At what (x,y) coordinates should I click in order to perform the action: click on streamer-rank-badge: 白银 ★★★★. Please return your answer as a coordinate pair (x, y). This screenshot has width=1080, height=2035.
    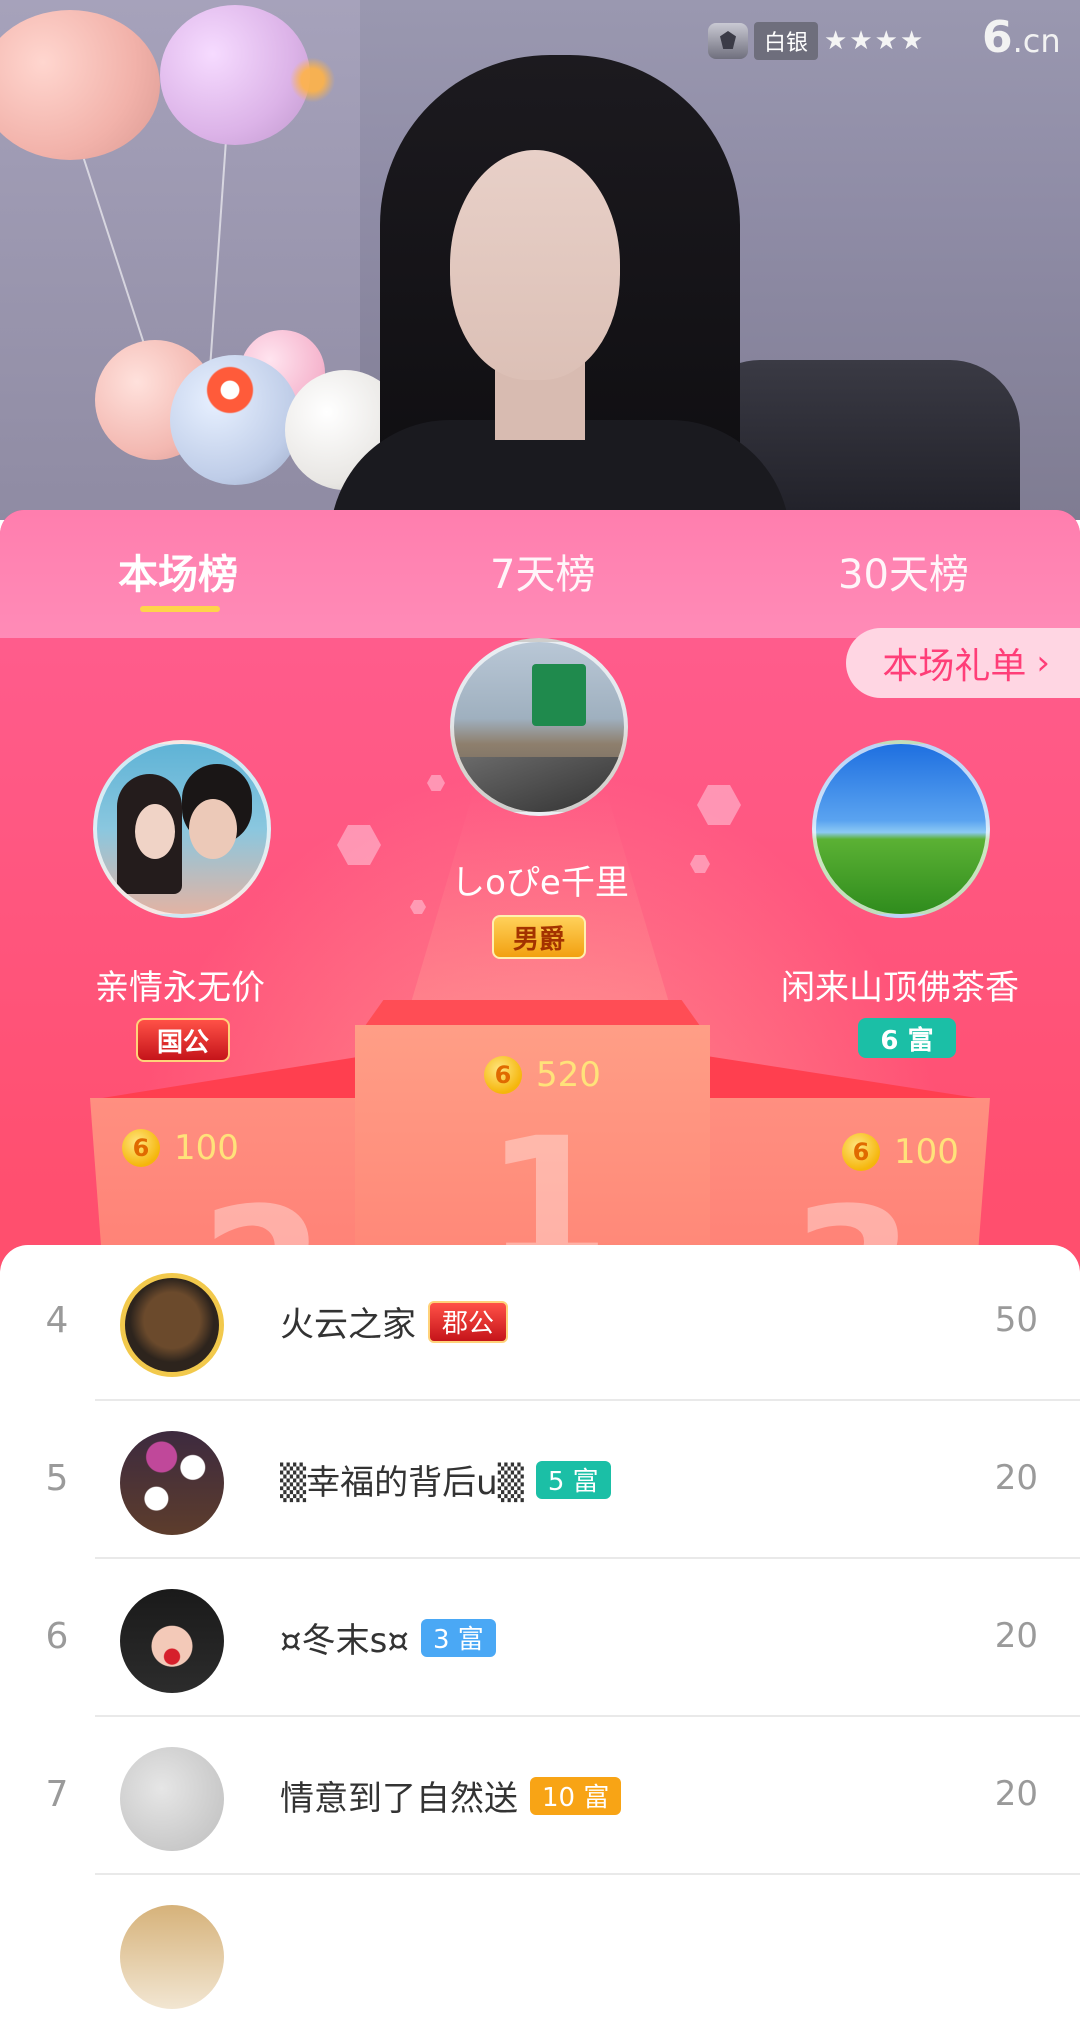
    Looking at the image, I should click on (816, 41).